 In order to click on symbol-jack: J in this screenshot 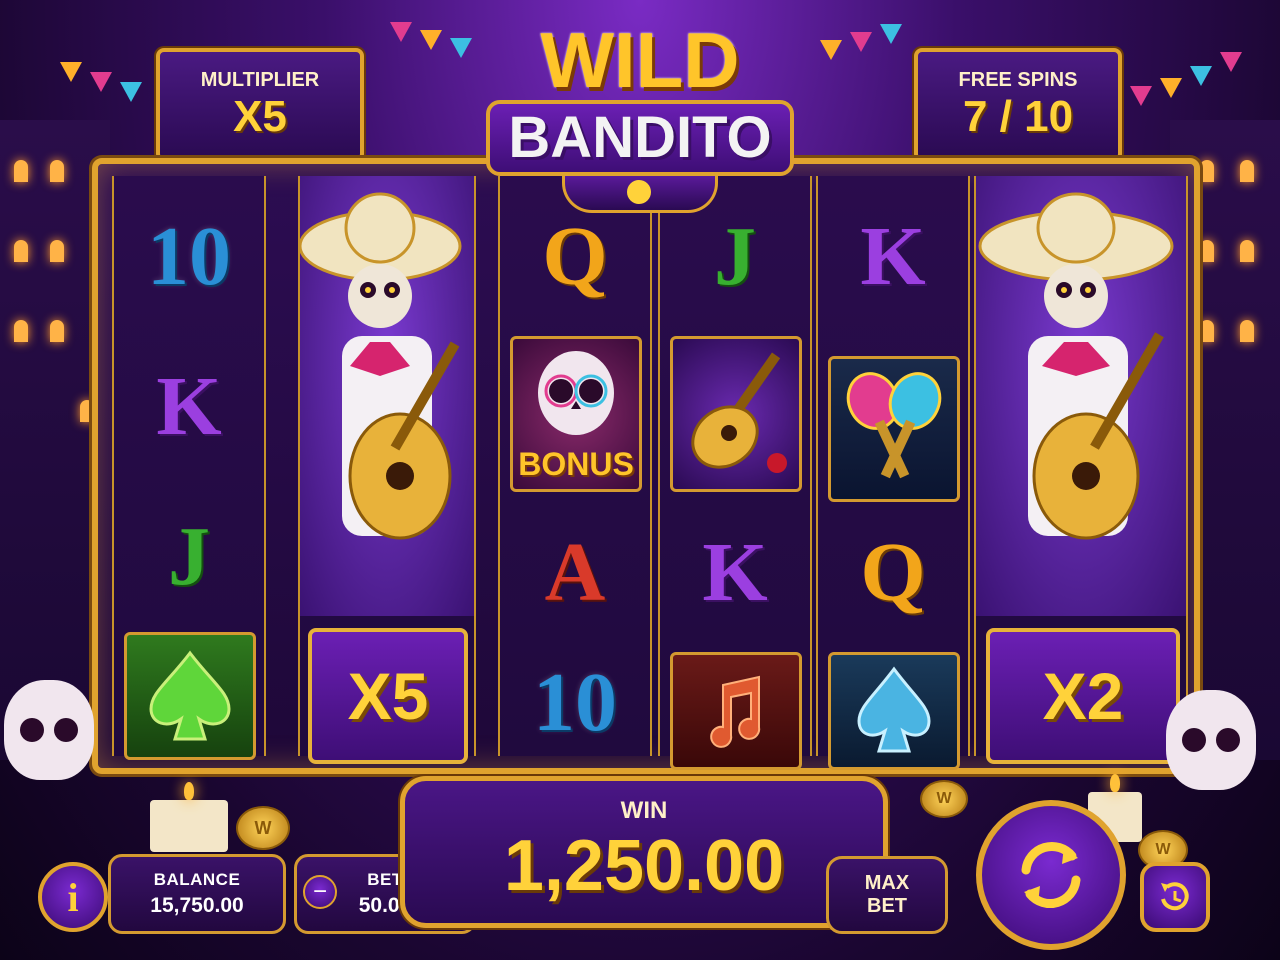, I will do `click(189, 556)`.